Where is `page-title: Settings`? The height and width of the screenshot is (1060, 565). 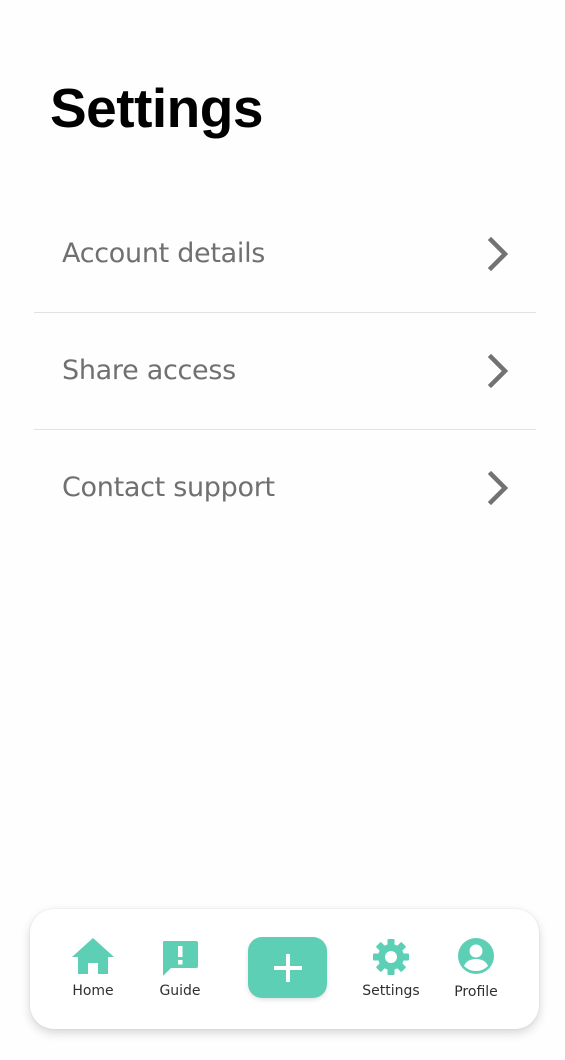
page-title: Settings is located at coordinates (156, 108).